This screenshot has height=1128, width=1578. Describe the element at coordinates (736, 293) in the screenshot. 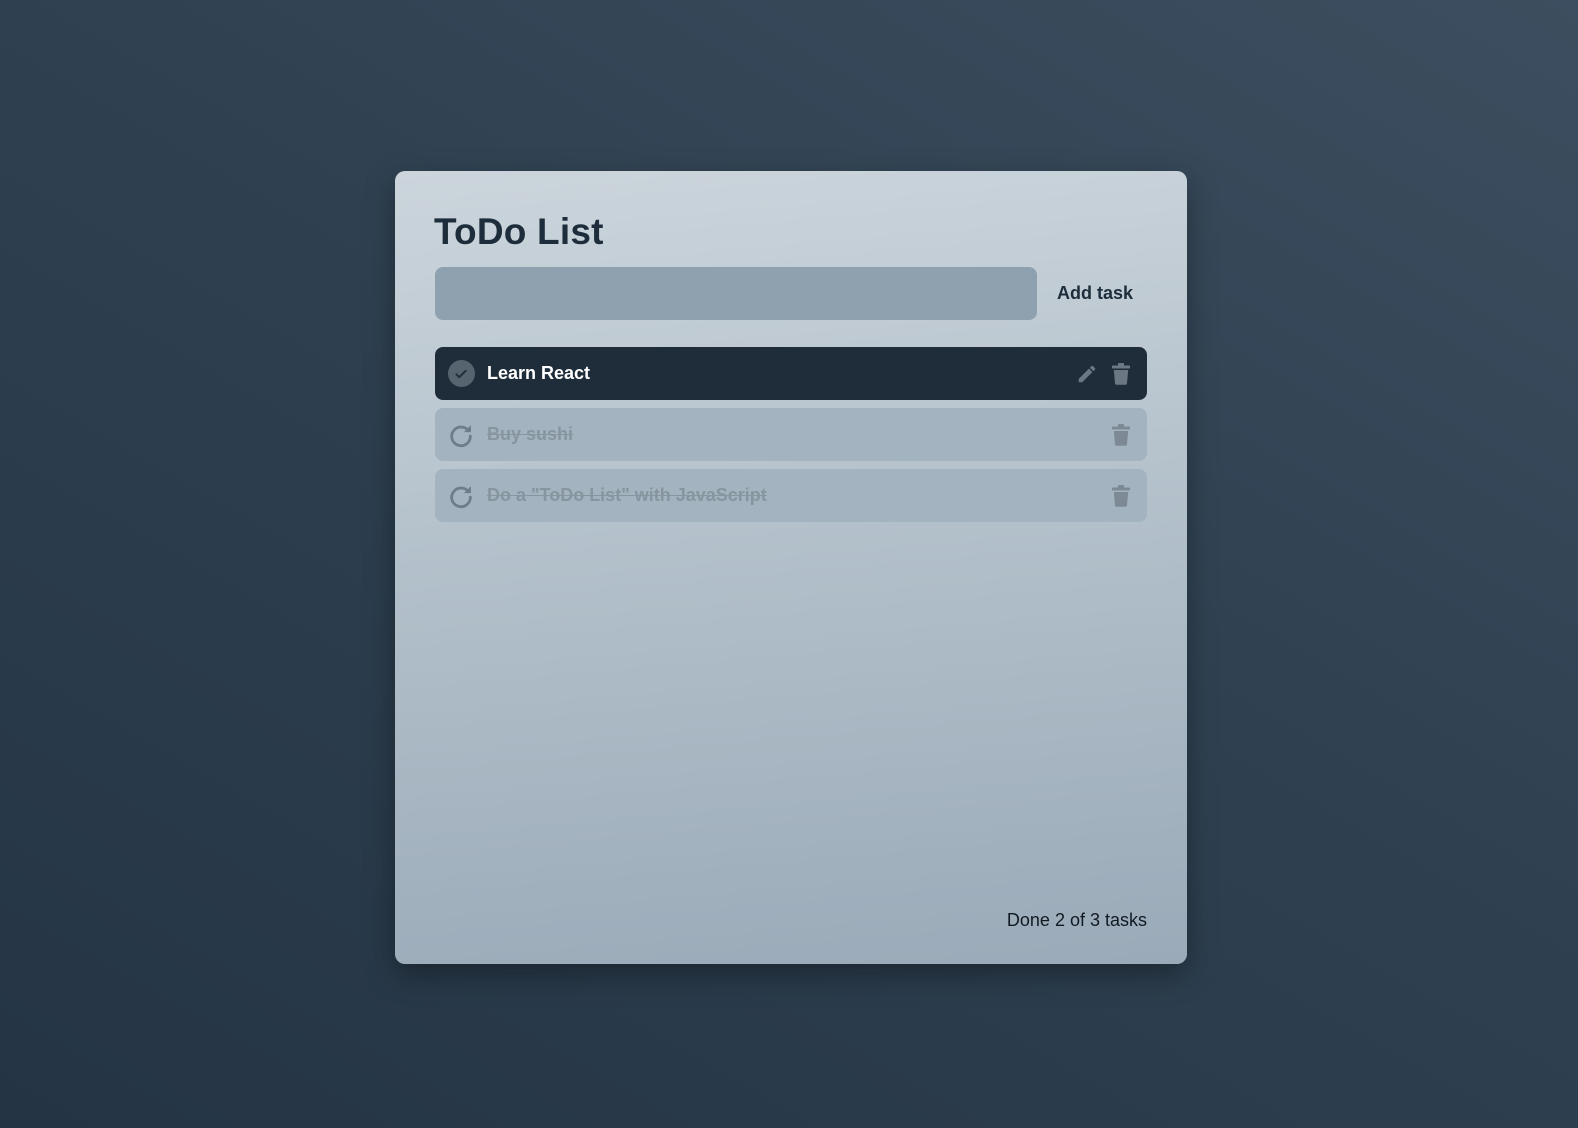

I see `new-task-input` at that location.